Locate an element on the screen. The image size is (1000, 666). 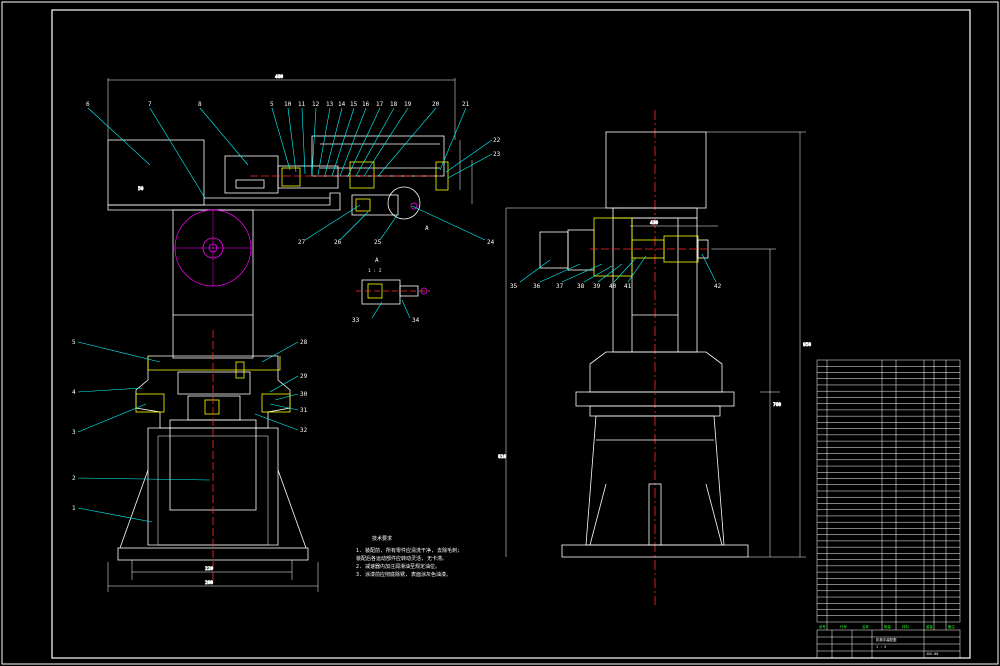
label-38: 38 is located at coordinates (581, 286).